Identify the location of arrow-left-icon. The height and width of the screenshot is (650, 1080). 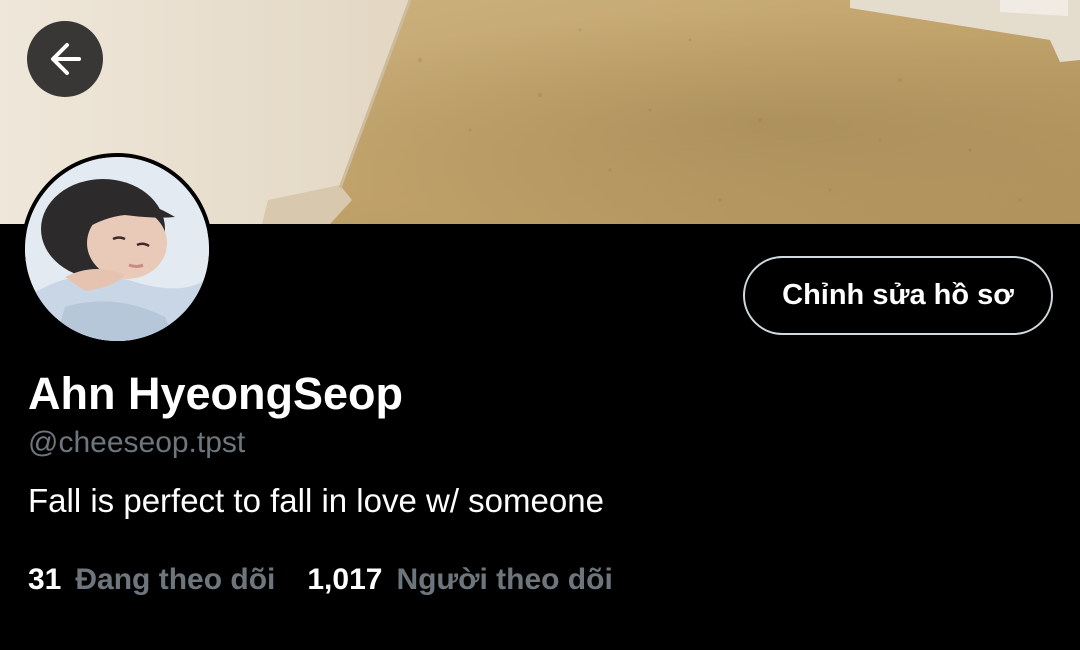
(66, 59).